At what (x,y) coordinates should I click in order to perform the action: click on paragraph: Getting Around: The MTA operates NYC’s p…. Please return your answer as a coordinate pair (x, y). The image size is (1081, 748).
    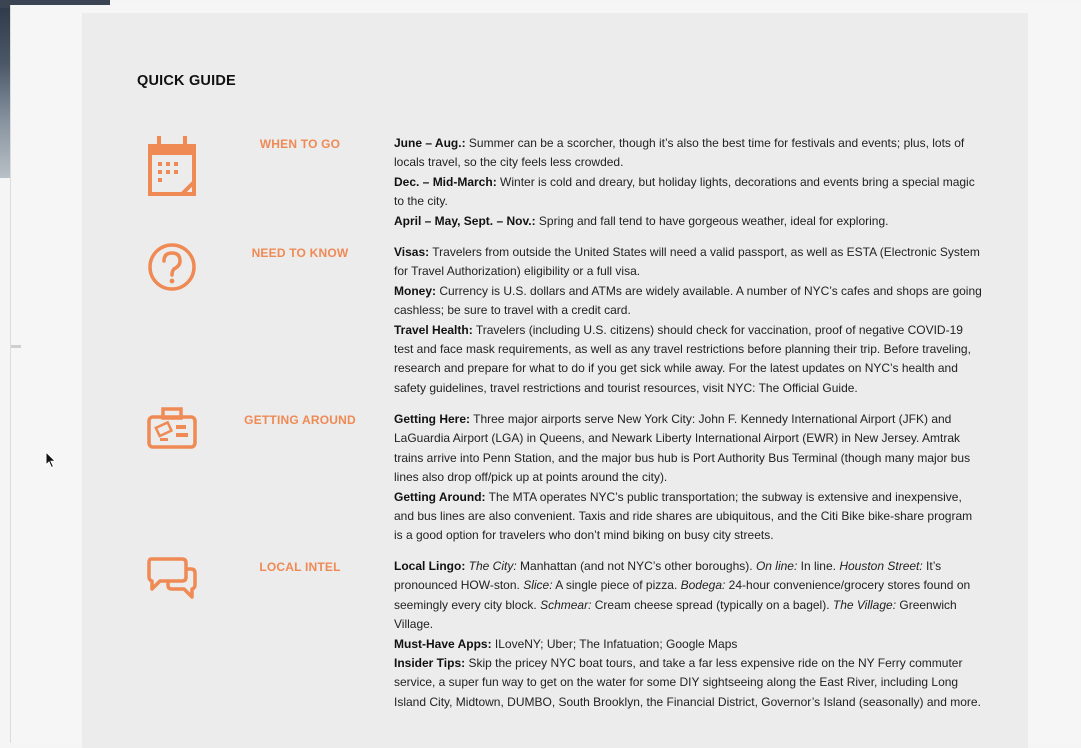
    Looking at the image, I should click on (689, 517).